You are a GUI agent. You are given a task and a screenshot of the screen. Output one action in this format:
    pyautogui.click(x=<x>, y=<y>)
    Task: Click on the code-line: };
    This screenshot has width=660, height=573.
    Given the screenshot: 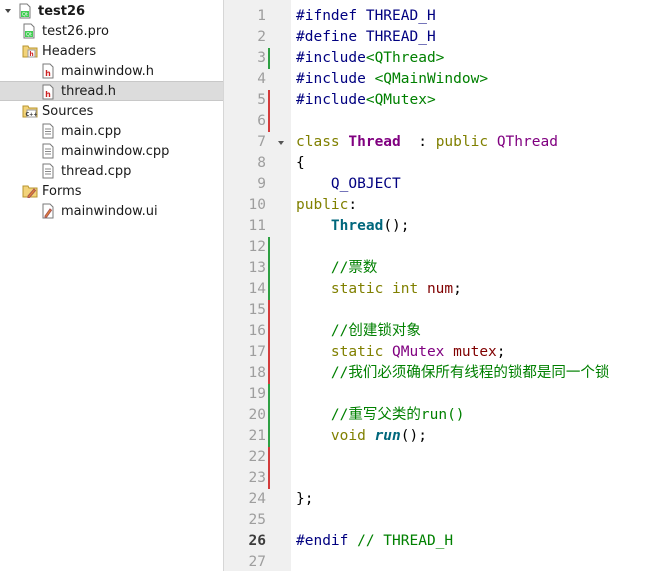 What is the action you would take?
    pyautogui.click(x=478, y=499)
    